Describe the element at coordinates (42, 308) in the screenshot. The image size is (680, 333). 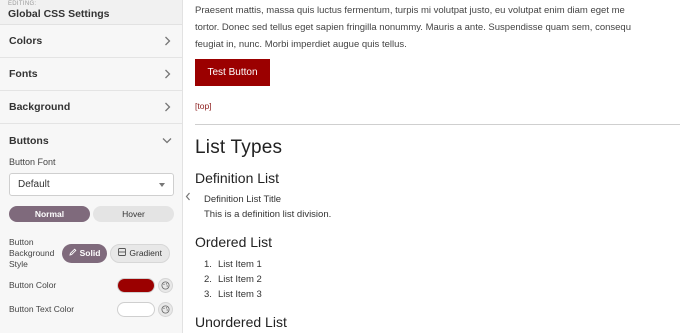
I see `button-text-color-label: Button Text Color` at that location.